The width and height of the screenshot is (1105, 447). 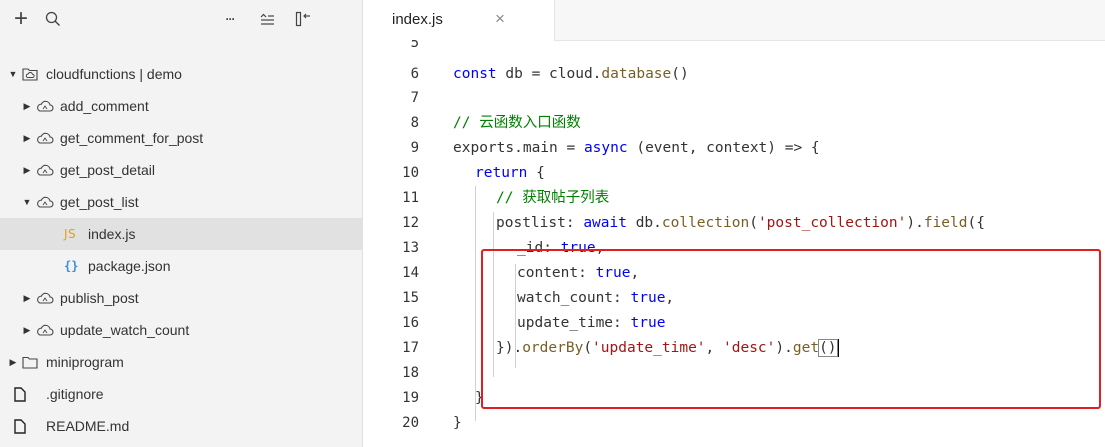 I want to click on tree-item-miniprogram: ▶ miniprogram, so click(x=185, y=362).